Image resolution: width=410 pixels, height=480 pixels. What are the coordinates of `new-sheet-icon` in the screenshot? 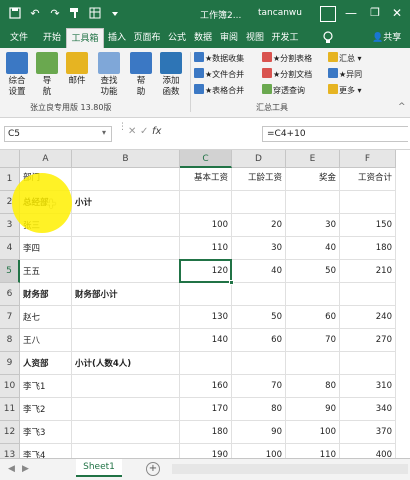 It's located at (95, 14).